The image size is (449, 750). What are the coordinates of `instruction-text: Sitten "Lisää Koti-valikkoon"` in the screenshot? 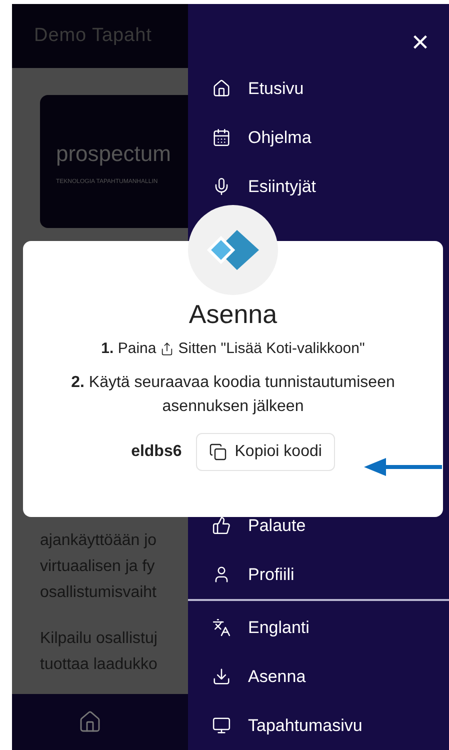 It's located at (271, 349).